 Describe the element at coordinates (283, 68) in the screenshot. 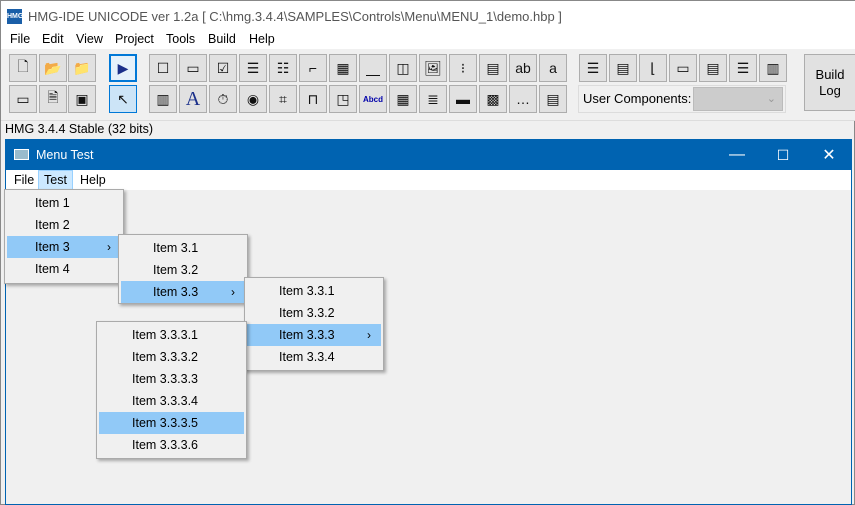

I see `combobox-button: ☷` at that location.